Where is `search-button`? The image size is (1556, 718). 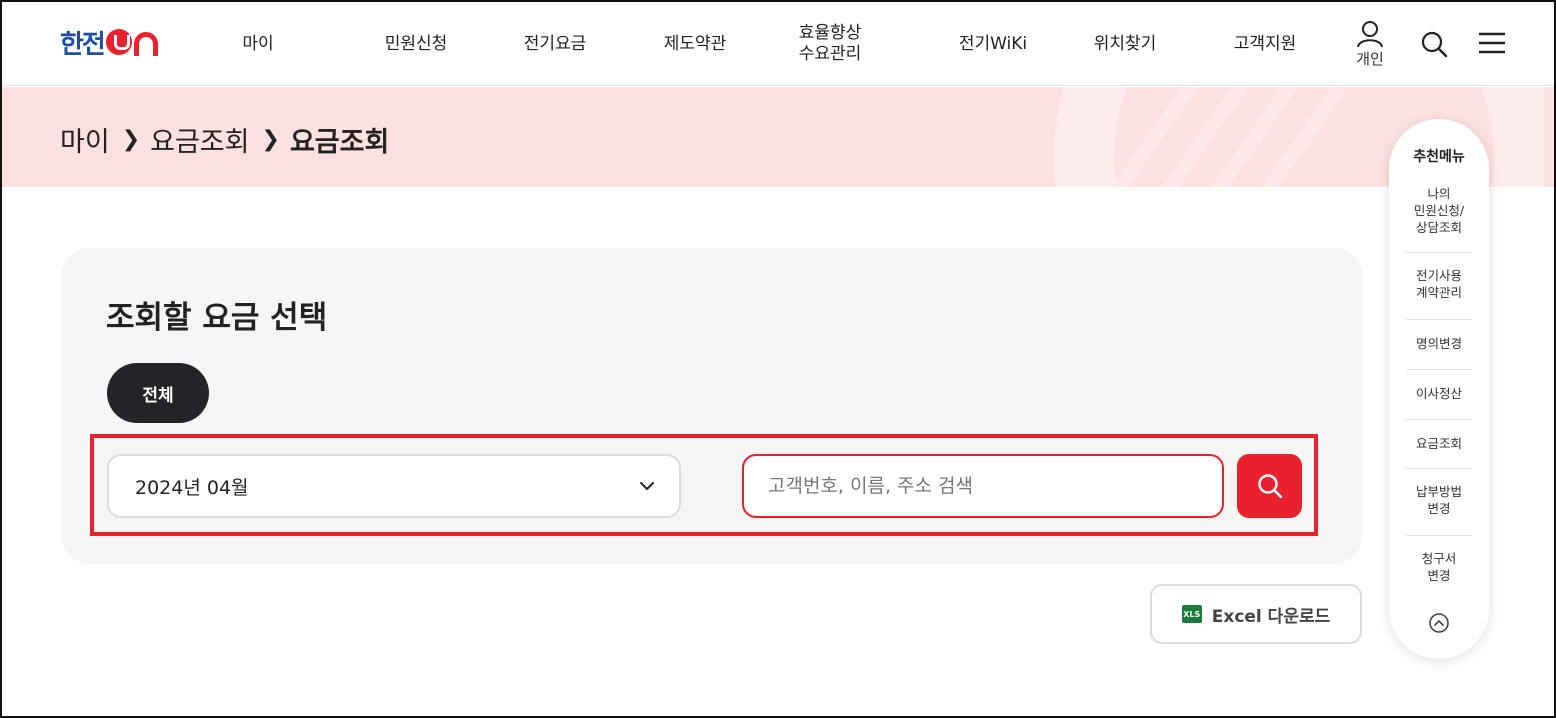
search-button is located at coordinates (1269, 486).